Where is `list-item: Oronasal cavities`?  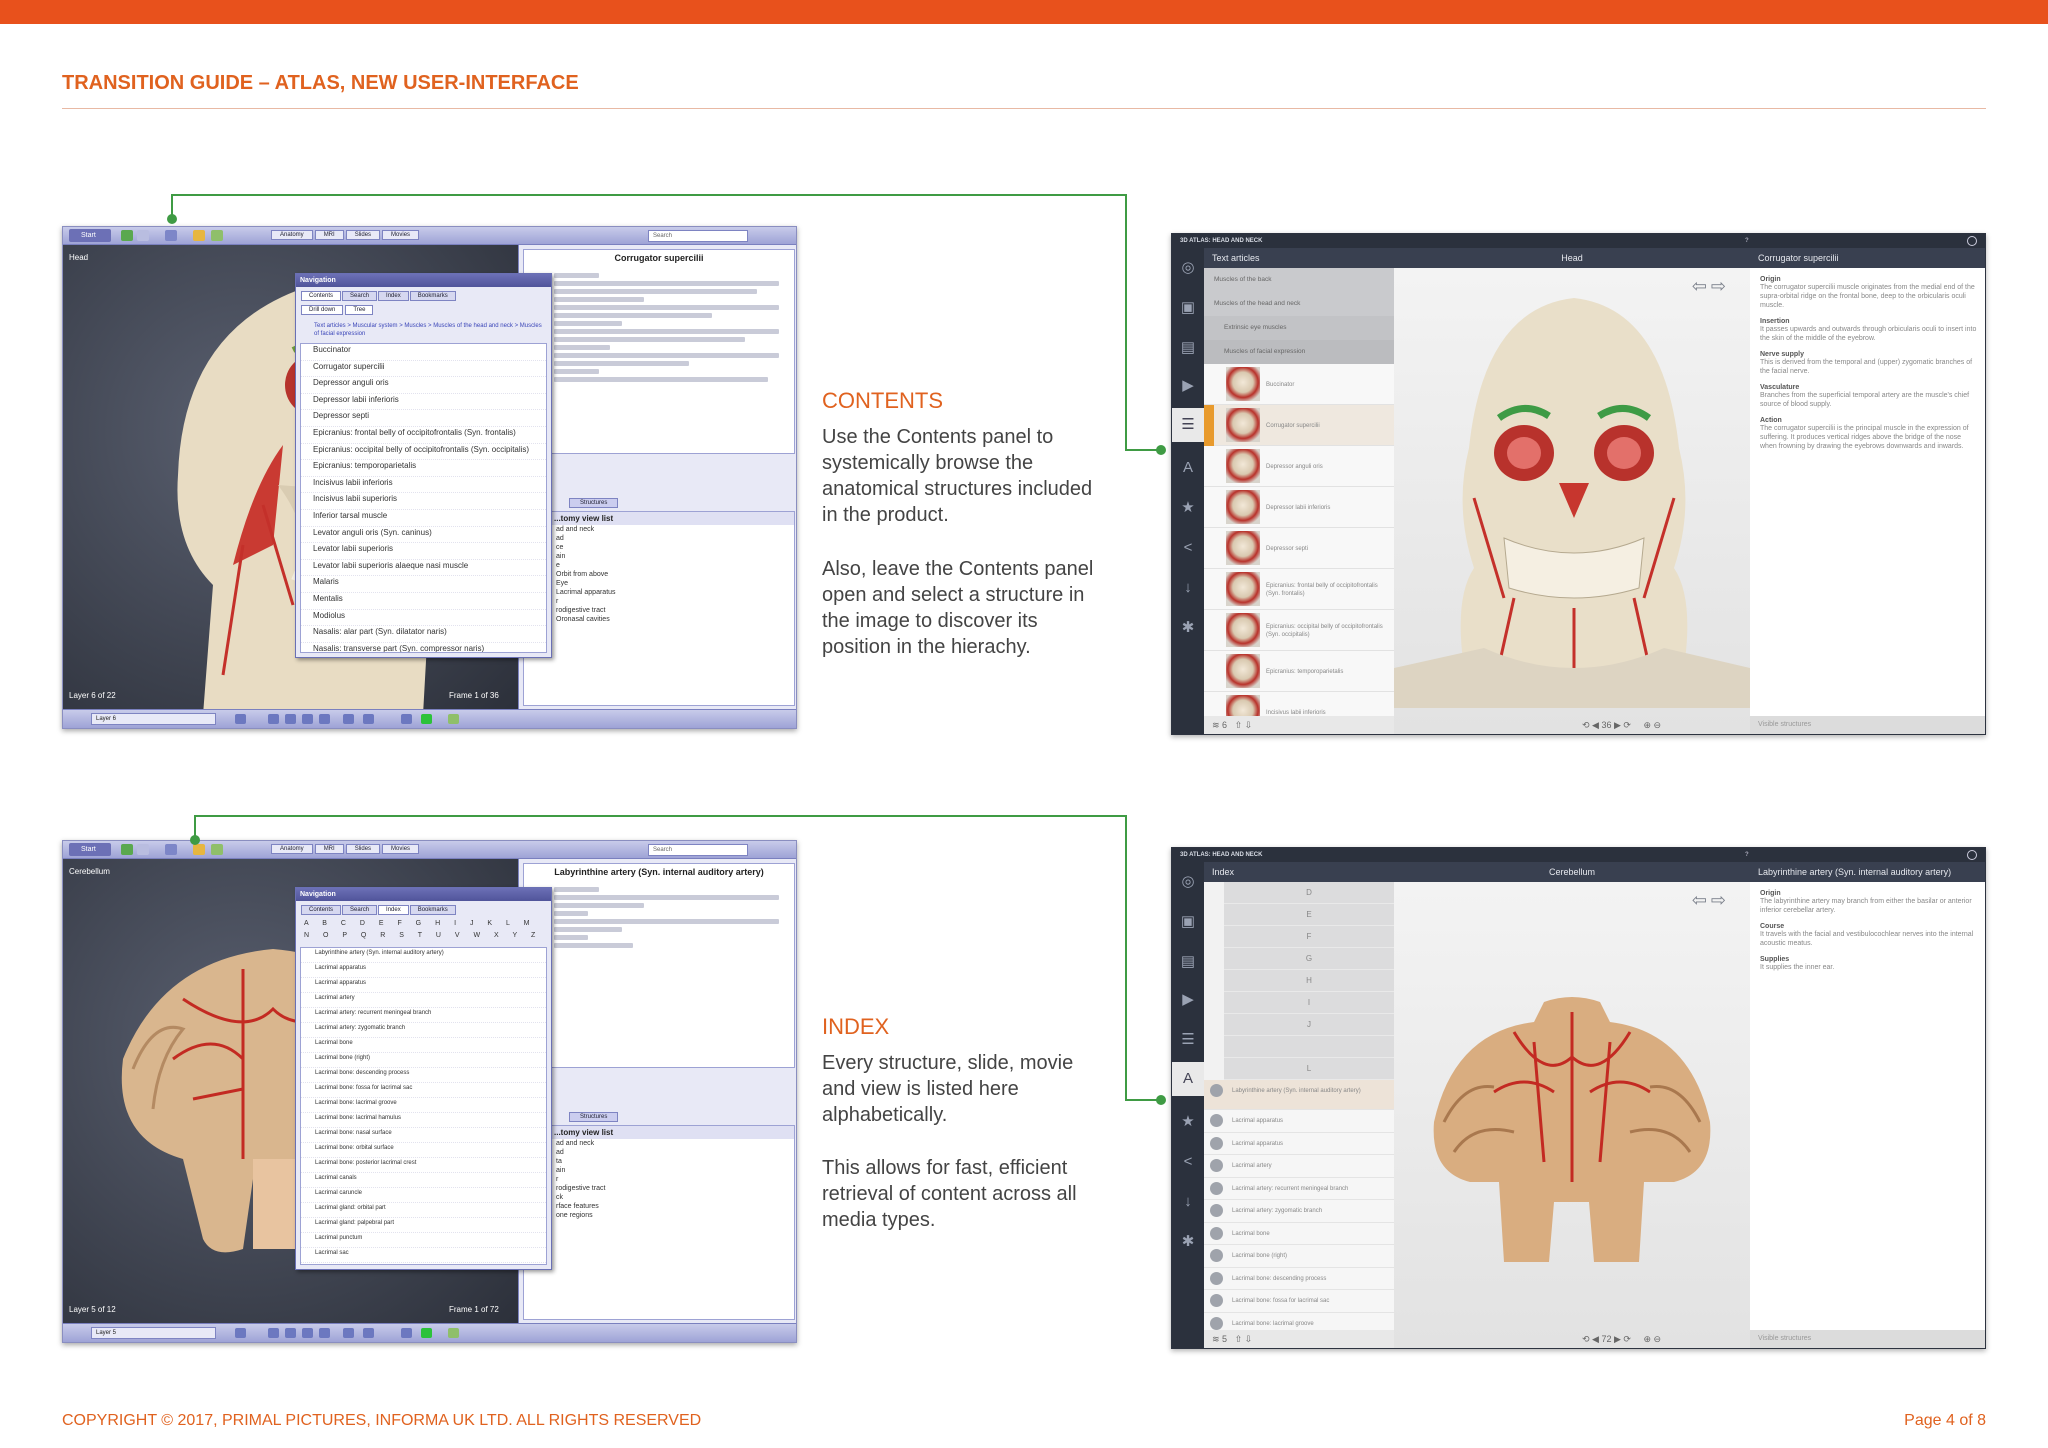 list-item: Oronasal cavities is located at coordinates (659, 619).